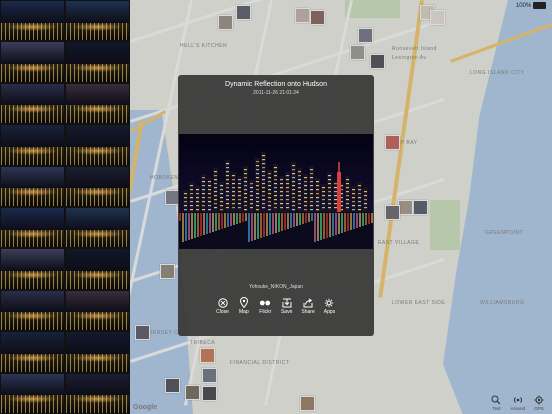  Describe the element at coordinates (496, 400) in the screenshot. I see `search-icon` at that location.